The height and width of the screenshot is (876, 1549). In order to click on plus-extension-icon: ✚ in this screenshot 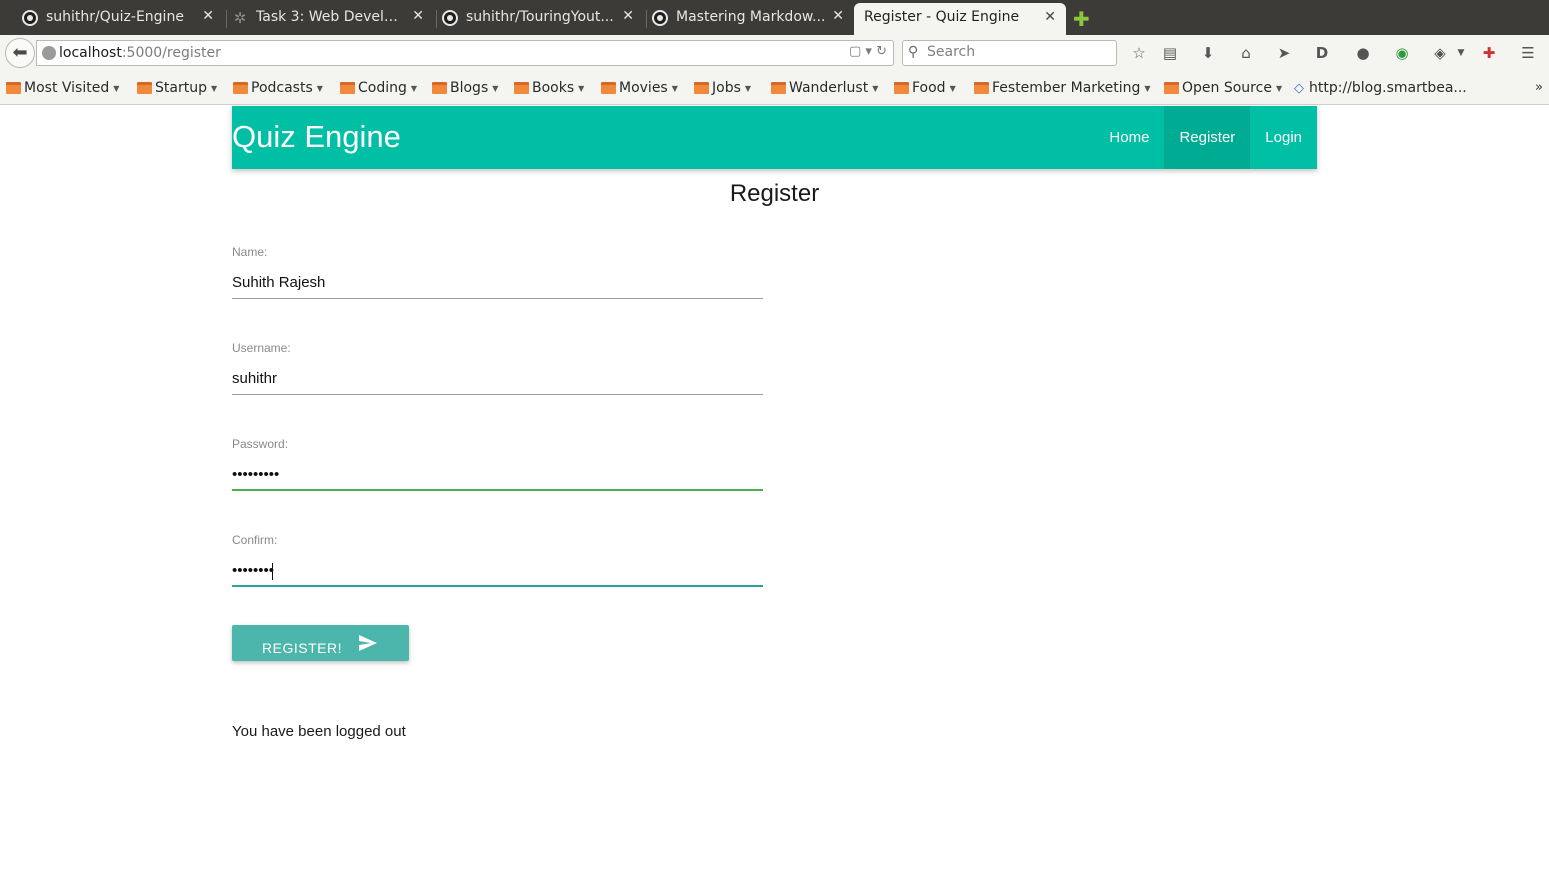, I will do `click(1489, 53)`.